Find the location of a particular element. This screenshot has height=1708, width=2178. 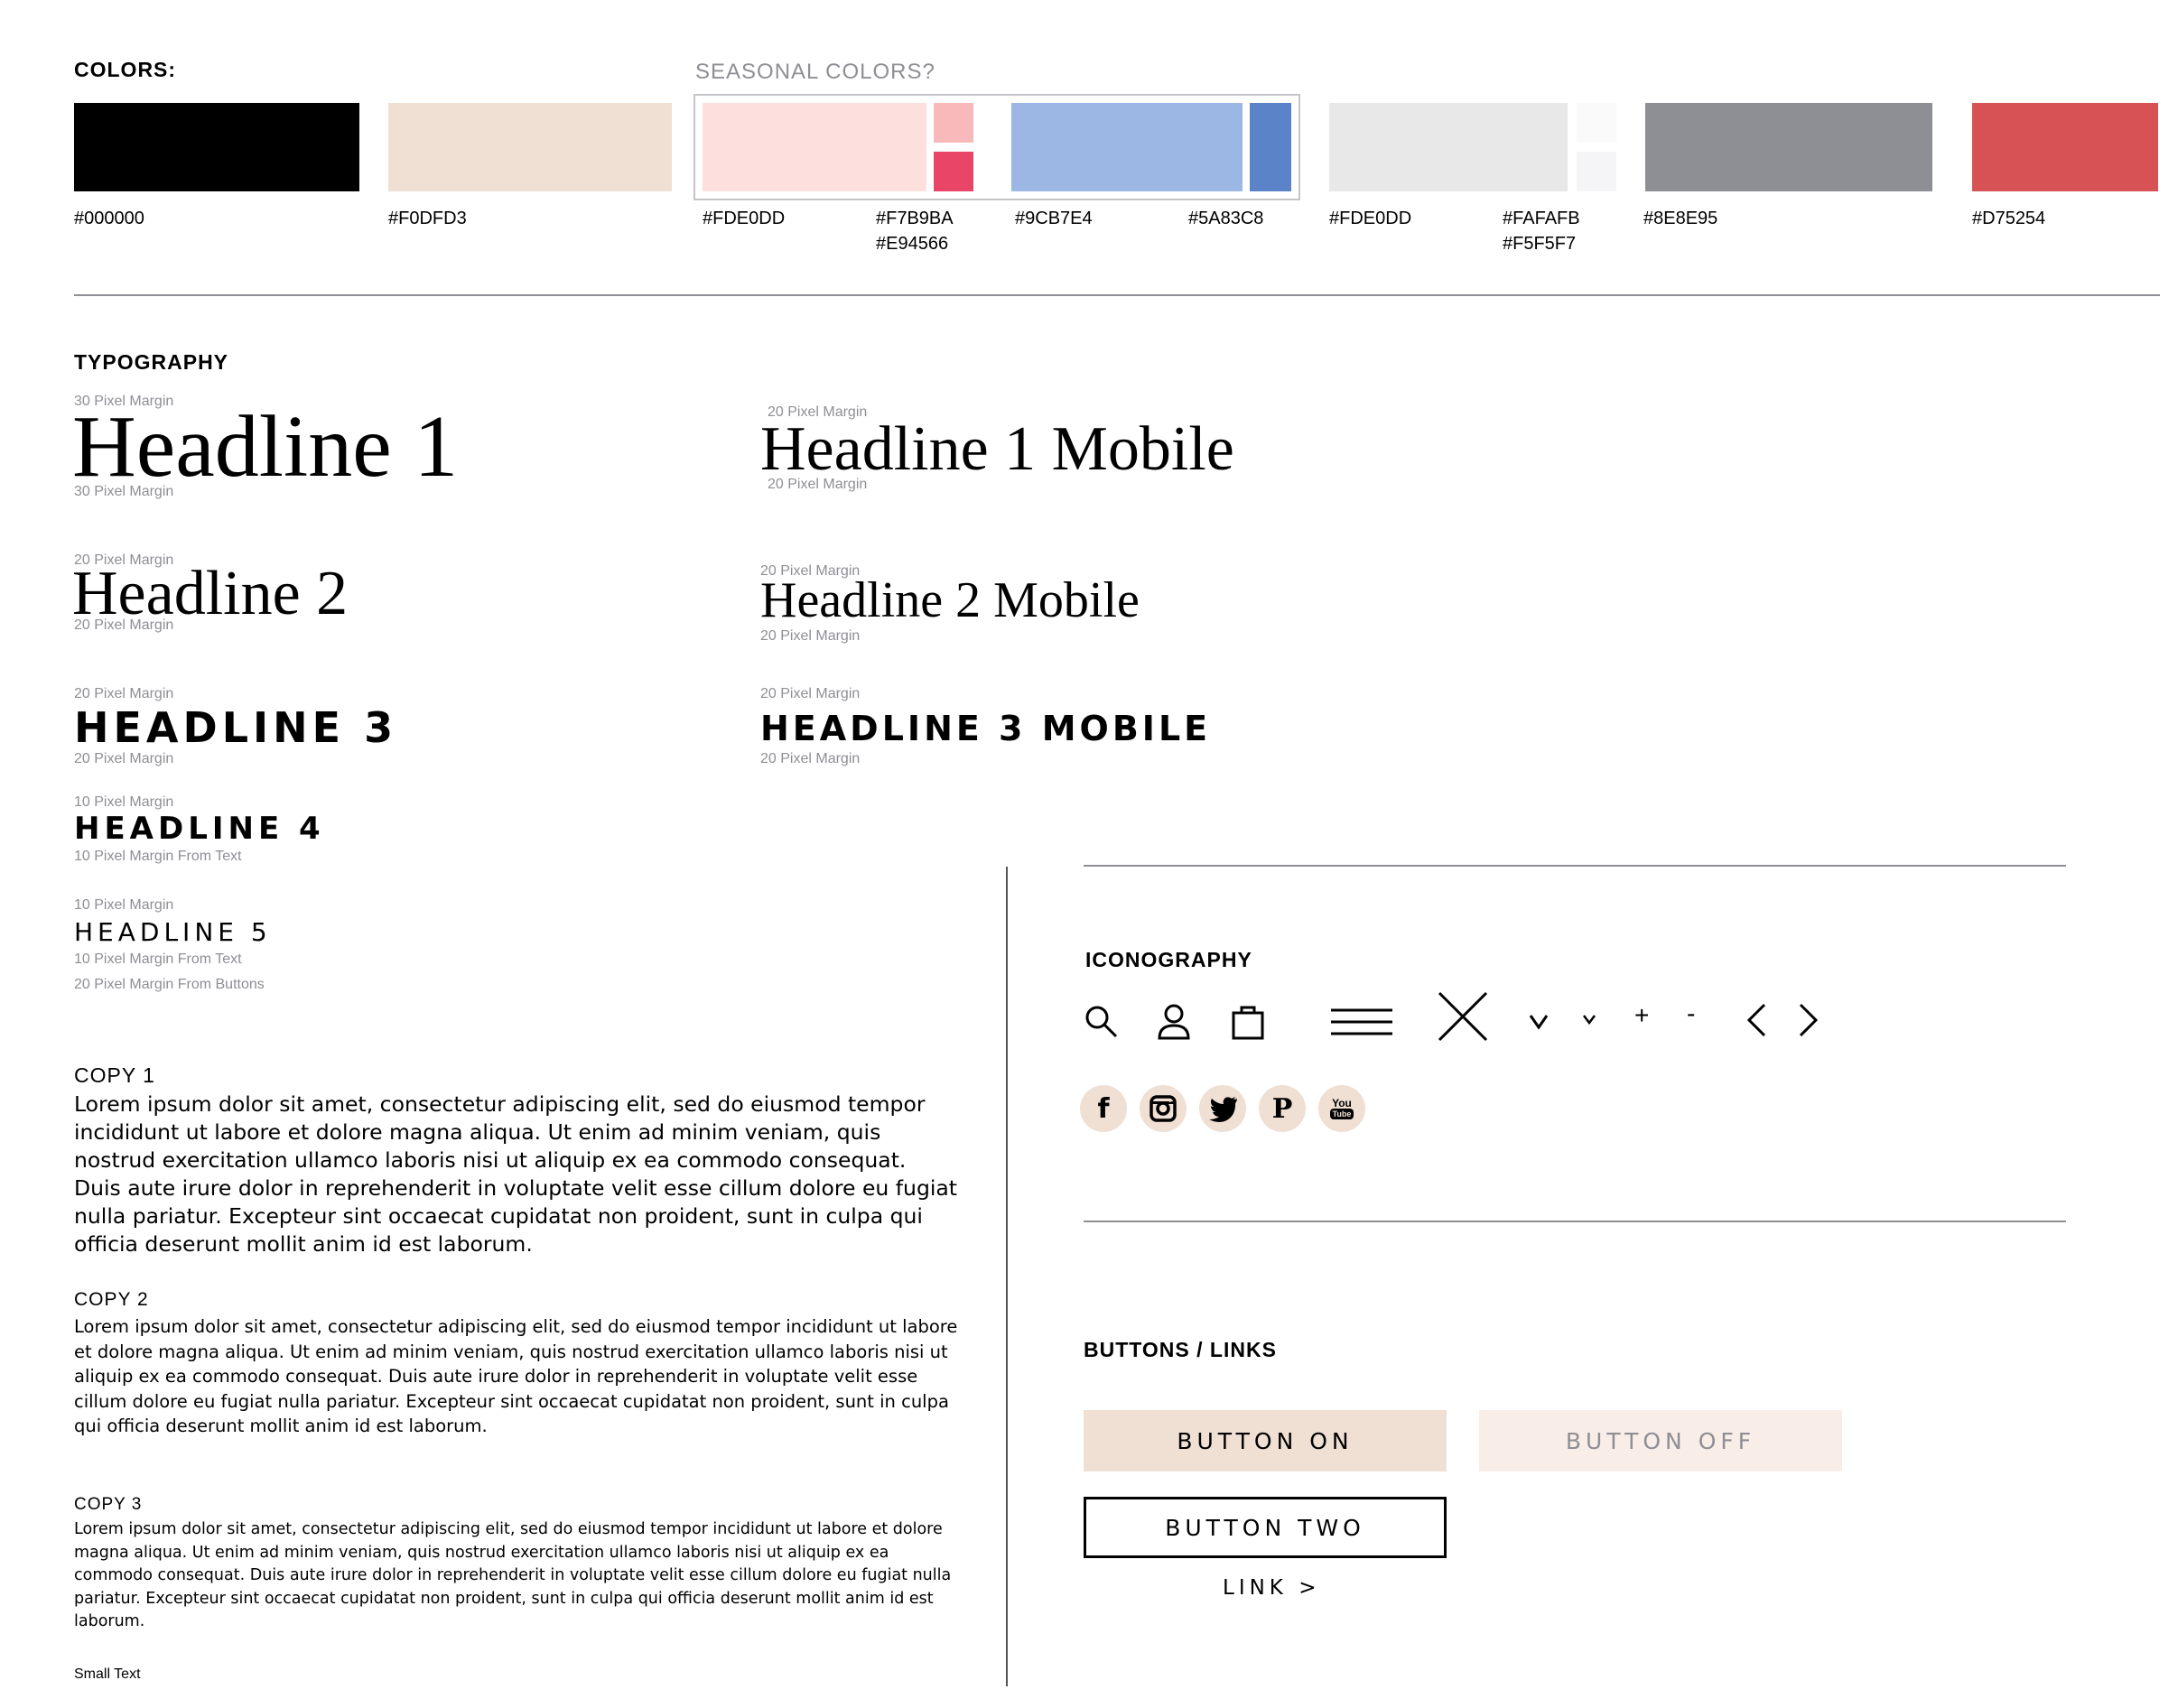

close-icon is located at coordinates (1463, 1016).